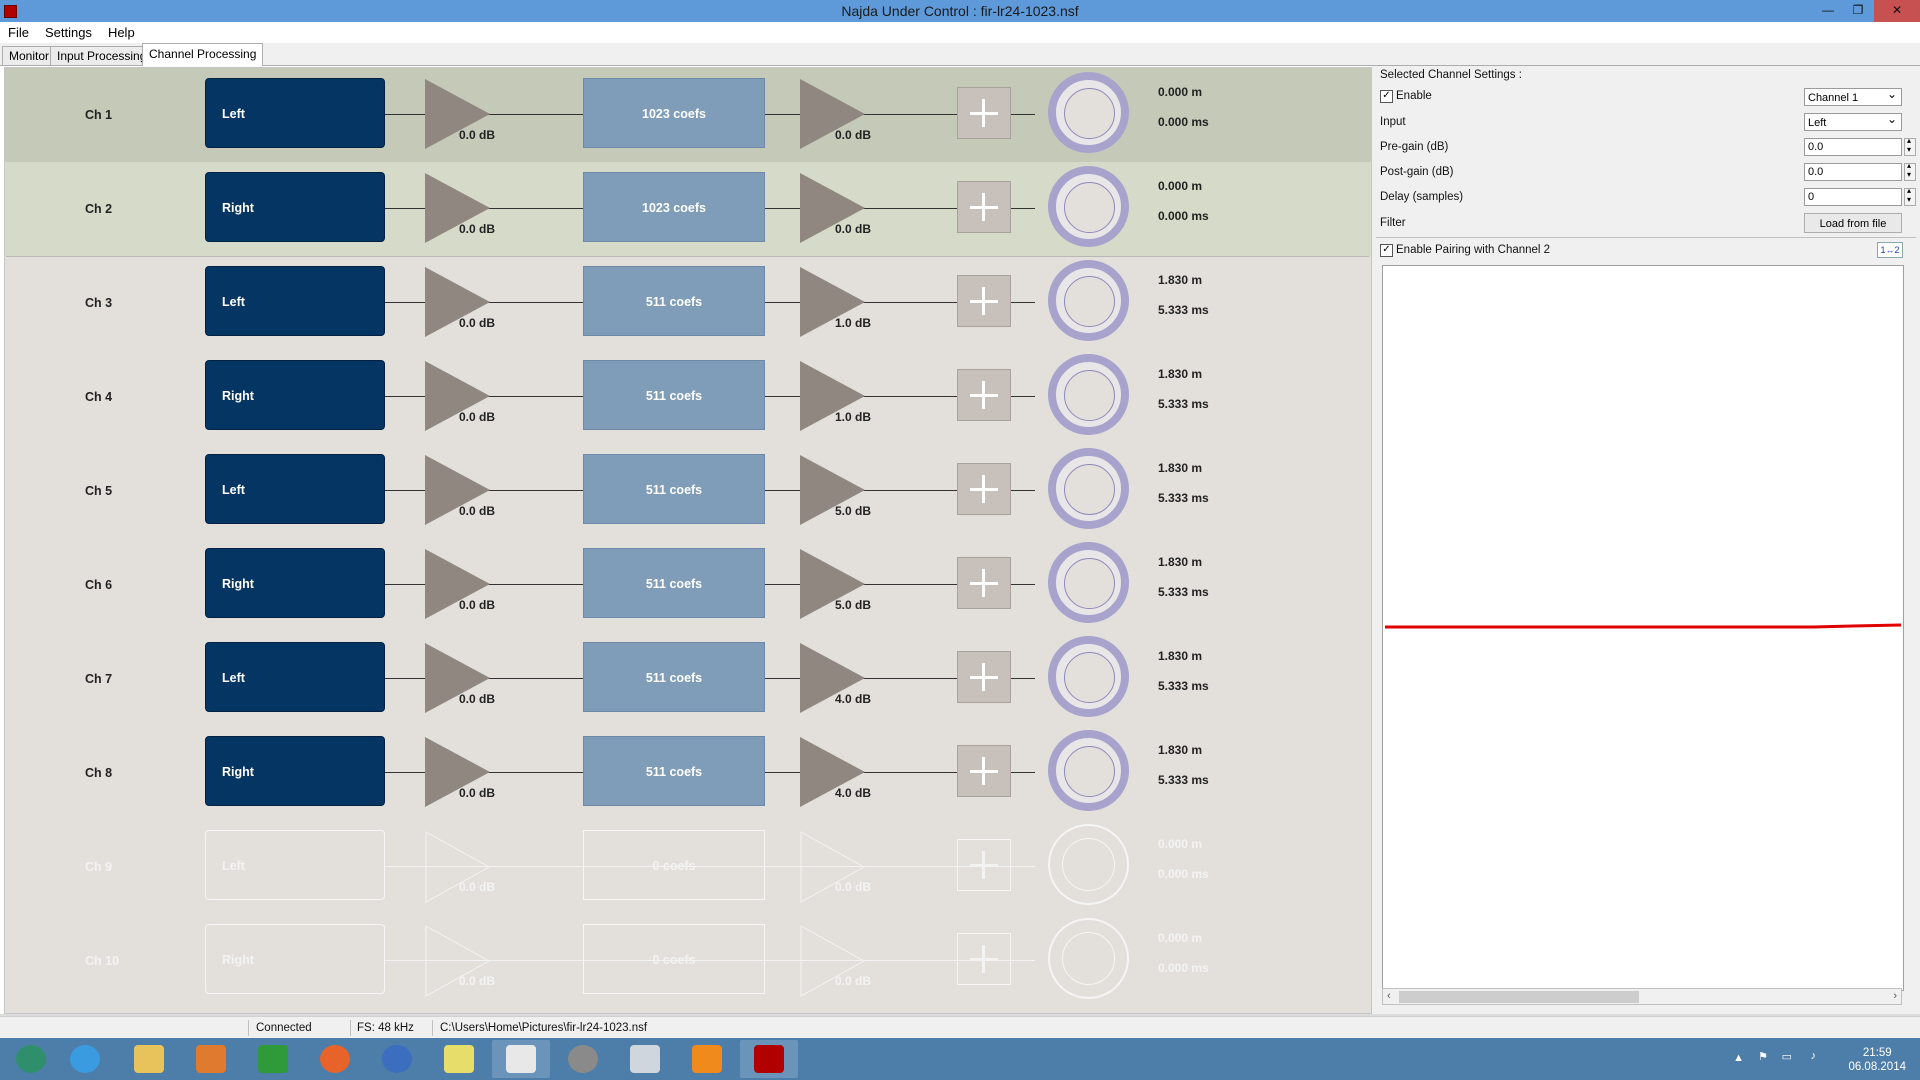  What do you see at coordinates (203, 54) in the screenshot?
I see `tab-channel-processing: Channel Processing` at bounding box center [203, 54].